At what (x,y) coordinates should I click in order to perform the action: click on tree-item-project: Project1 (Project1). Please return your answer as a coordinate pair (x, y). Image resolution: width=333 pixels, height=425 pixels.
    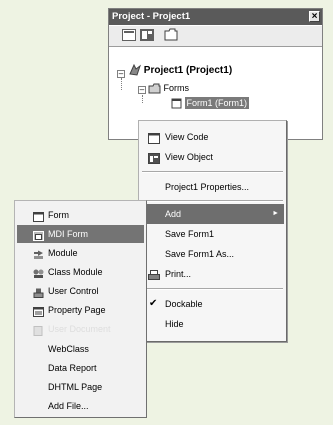
    Looking at the image, I should click on (180, 70).